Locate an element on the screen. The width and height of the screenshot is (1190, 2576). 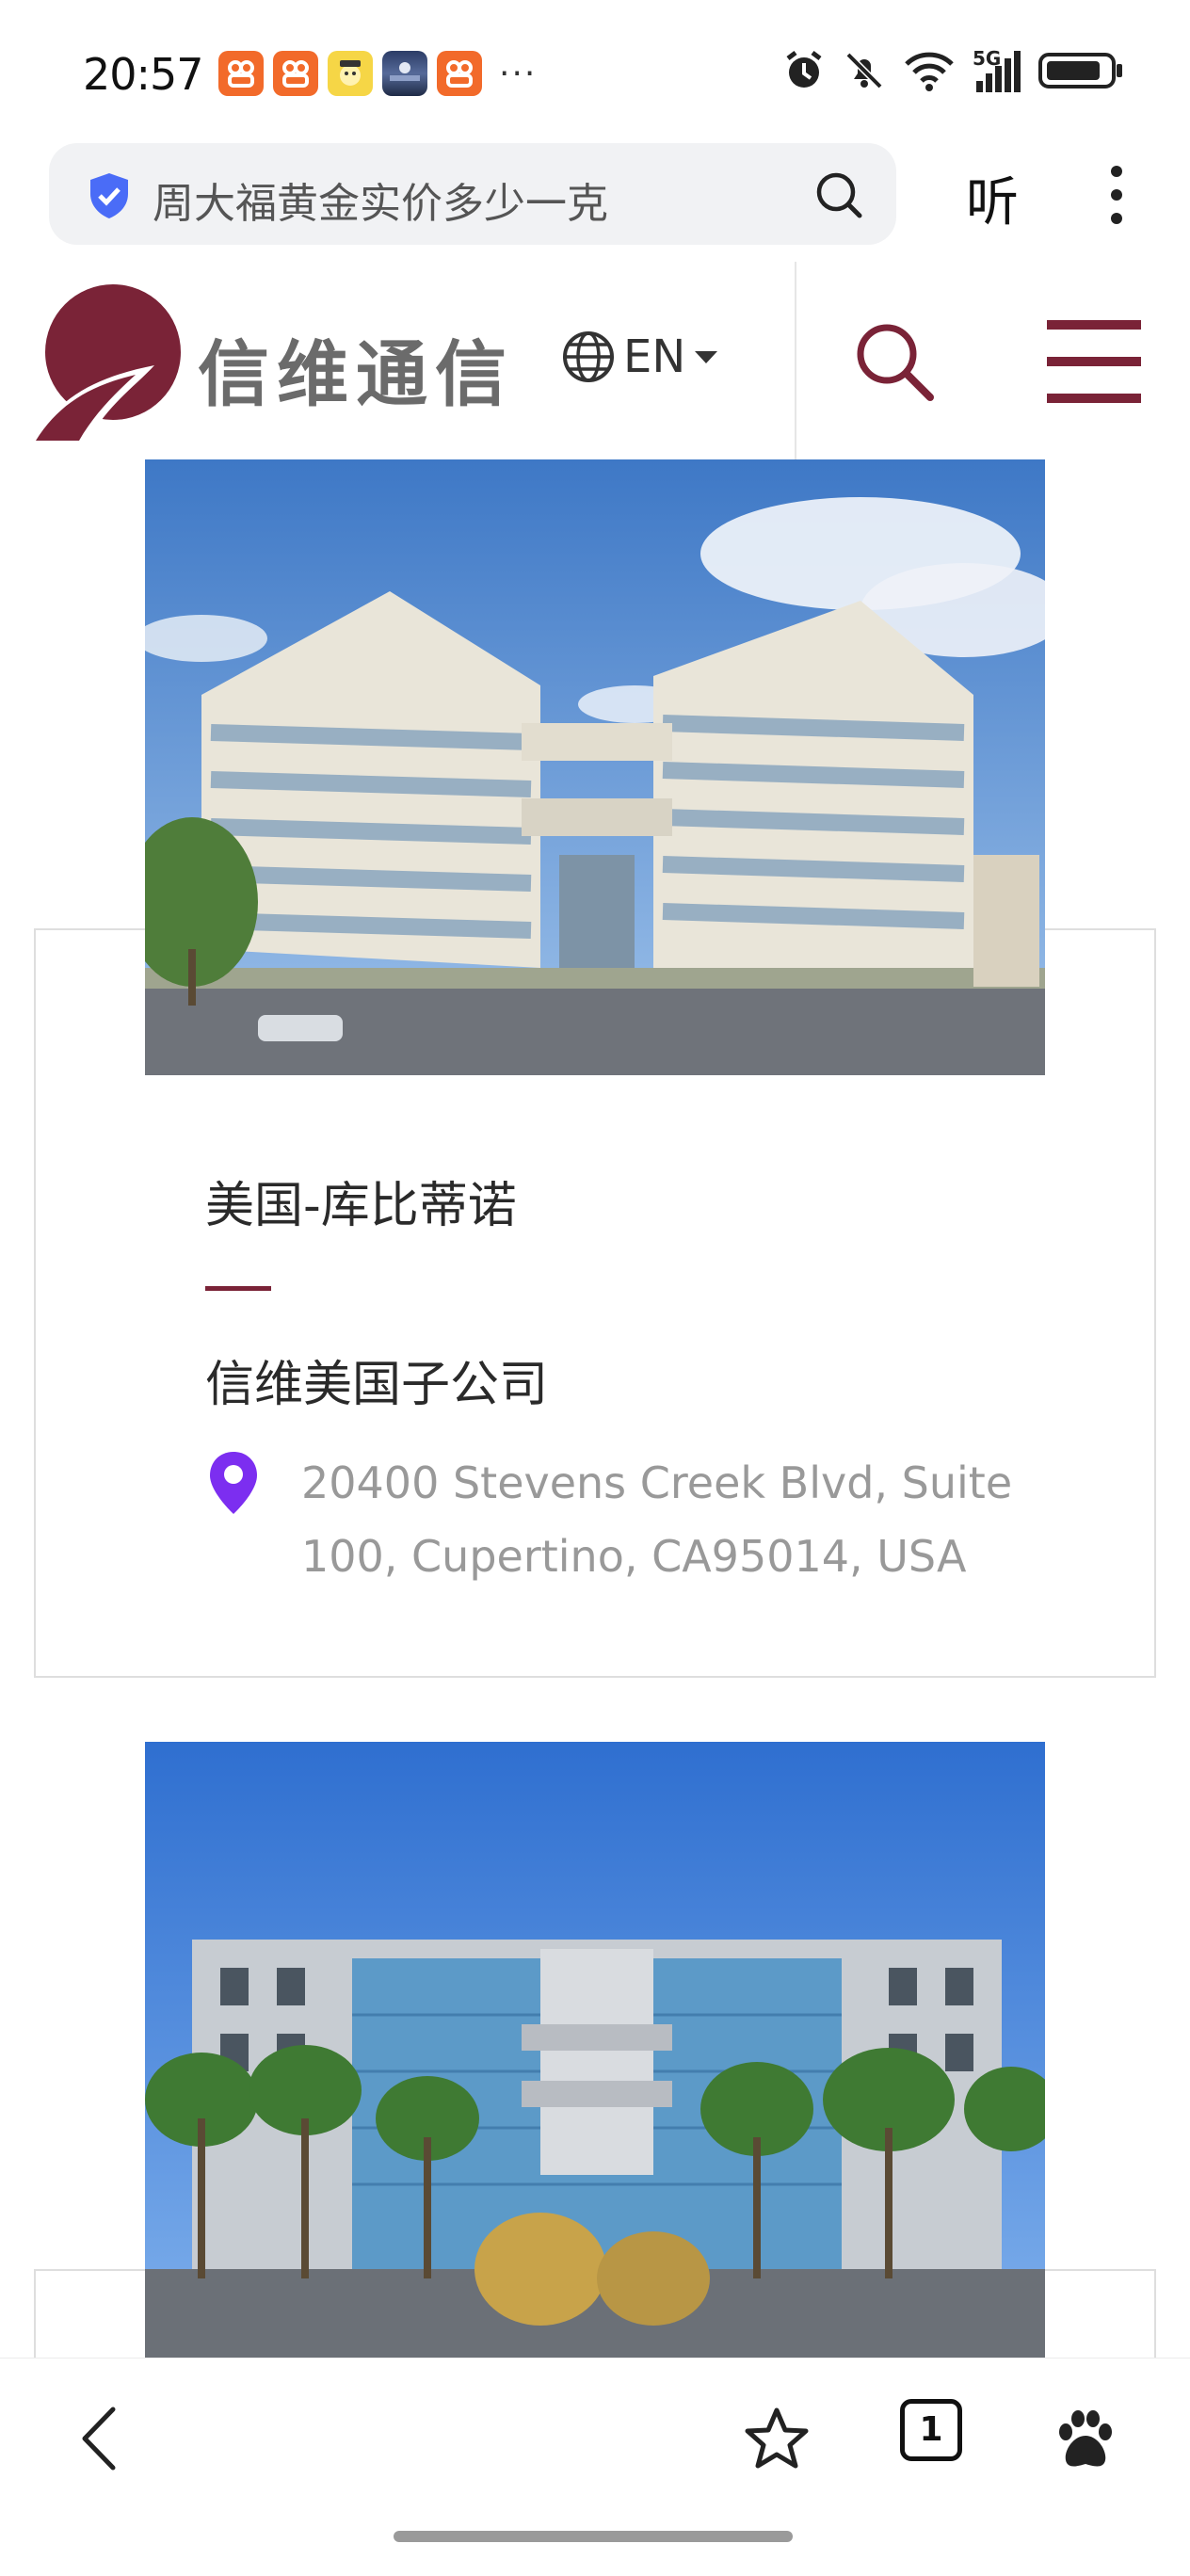
system-status-icons: 5G is located at coordinates (953, 69).